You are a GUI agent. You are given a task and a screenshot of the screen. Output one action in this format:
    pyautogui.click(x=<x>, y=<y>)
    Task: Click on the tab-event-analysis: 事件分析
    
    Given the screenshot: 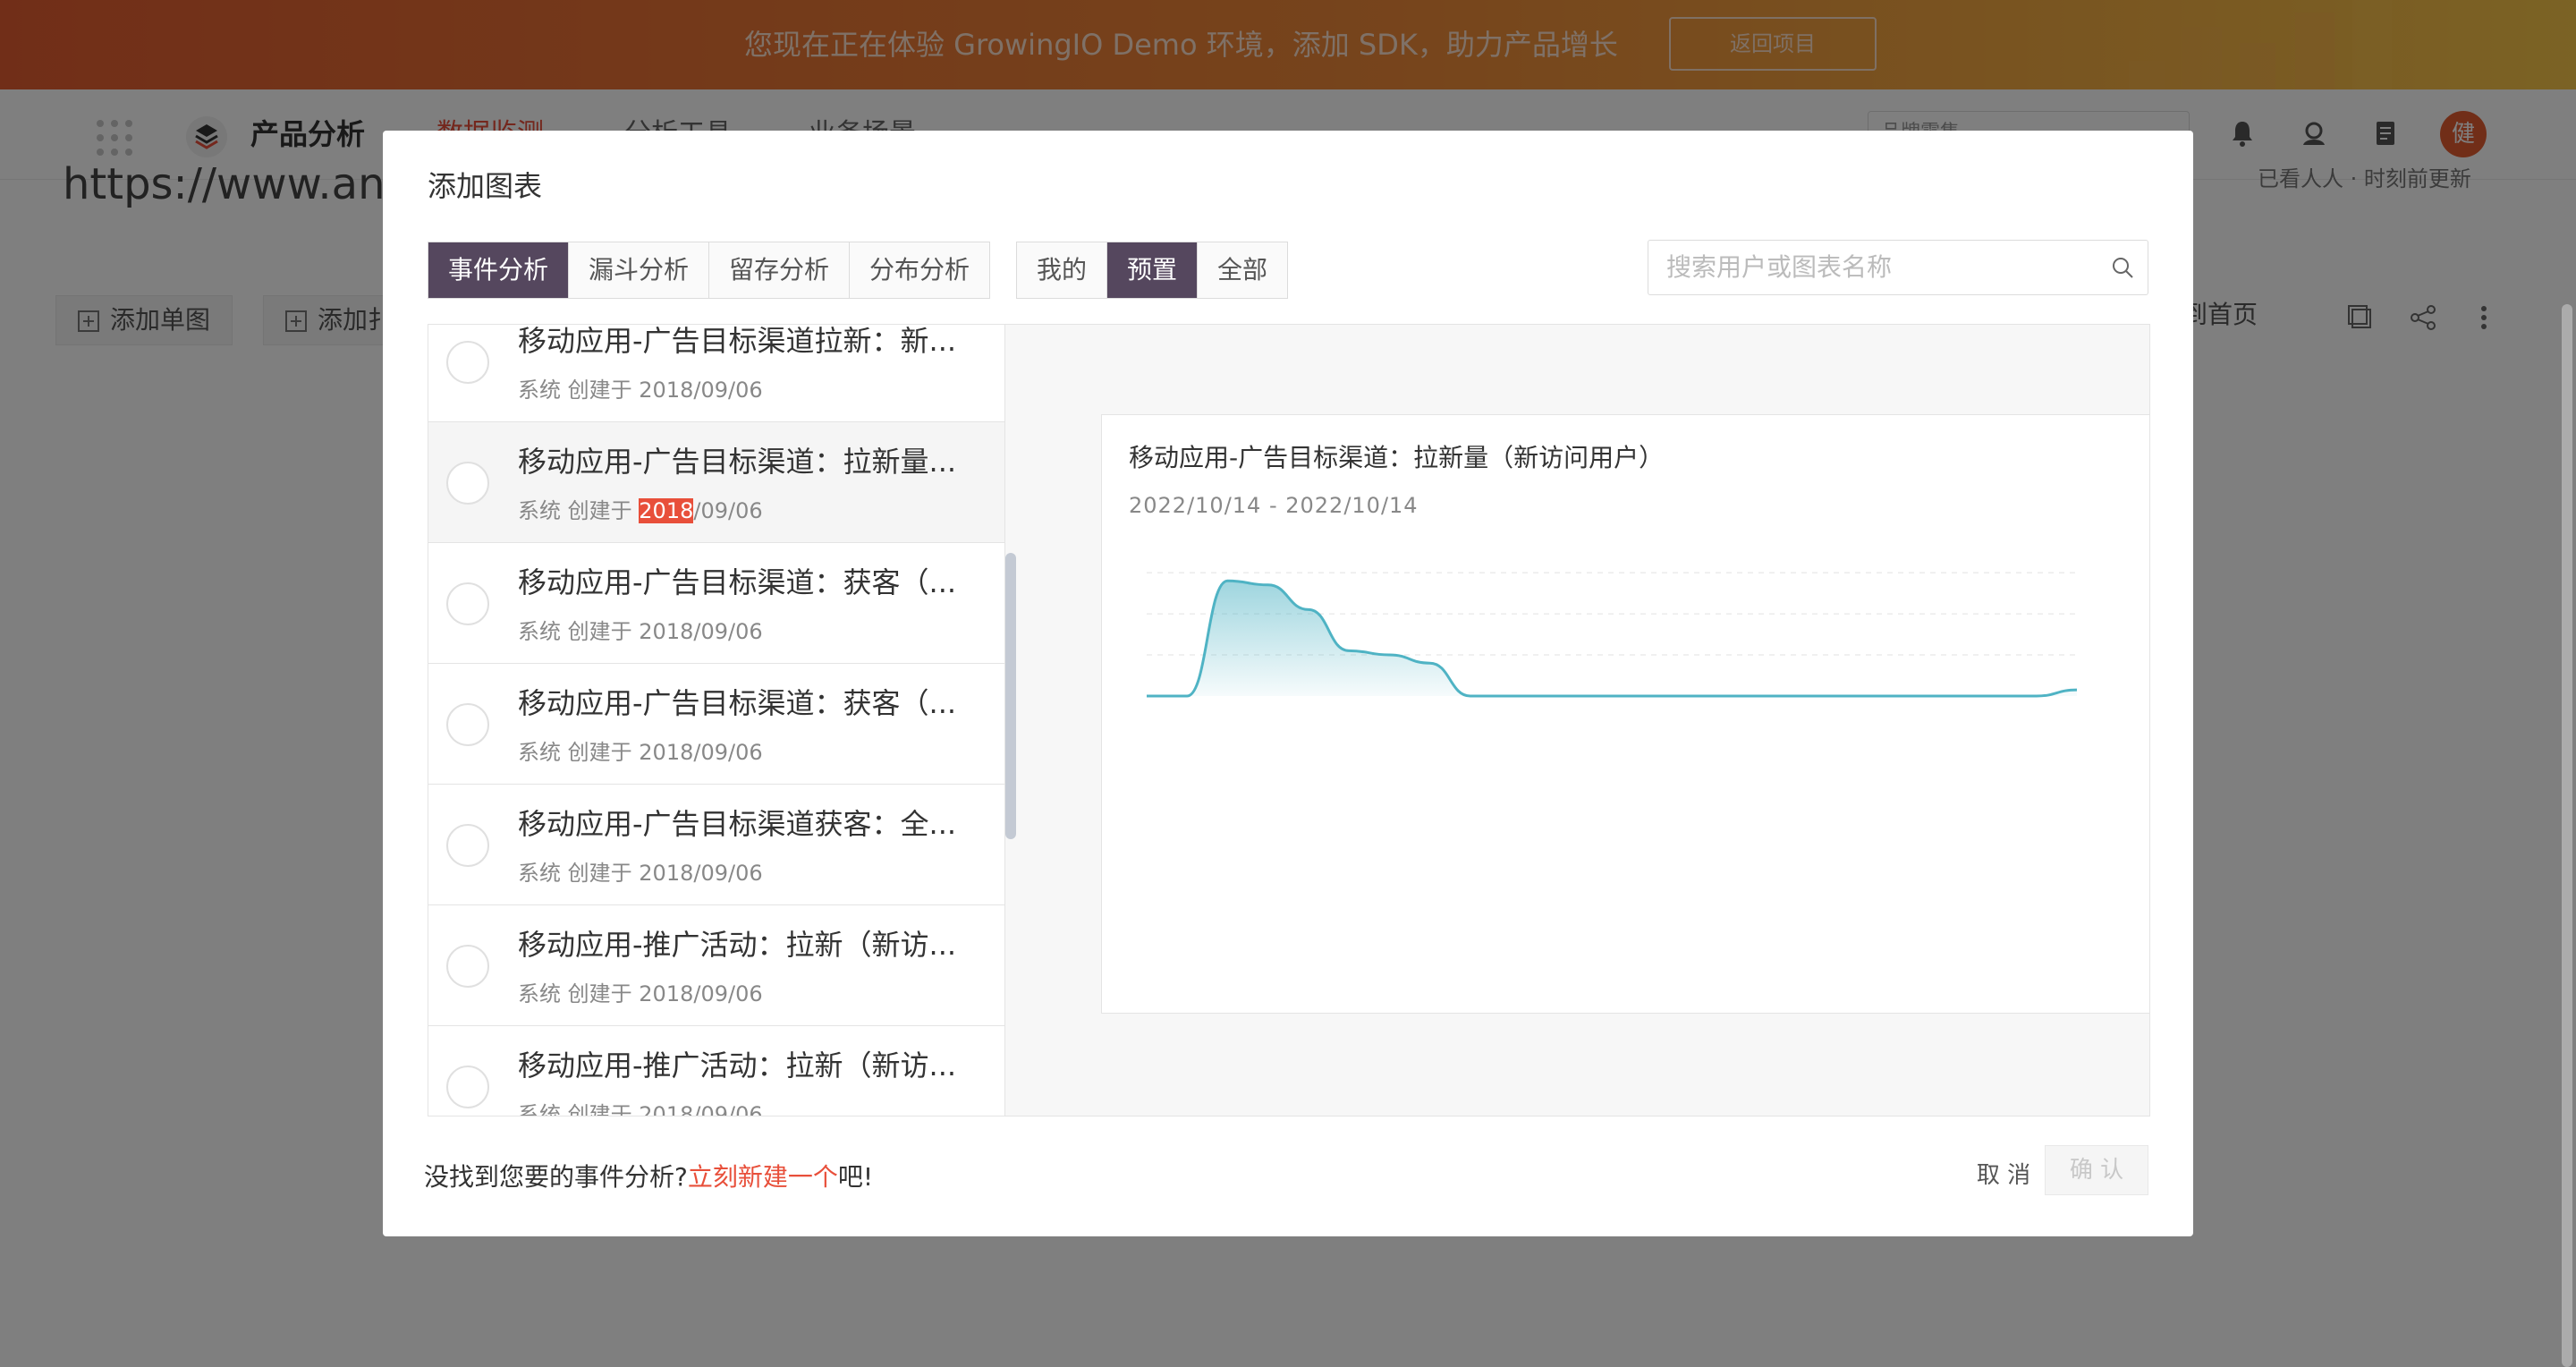 What is the action you would take?
    pyautogui.click(x=499, y=270)
    